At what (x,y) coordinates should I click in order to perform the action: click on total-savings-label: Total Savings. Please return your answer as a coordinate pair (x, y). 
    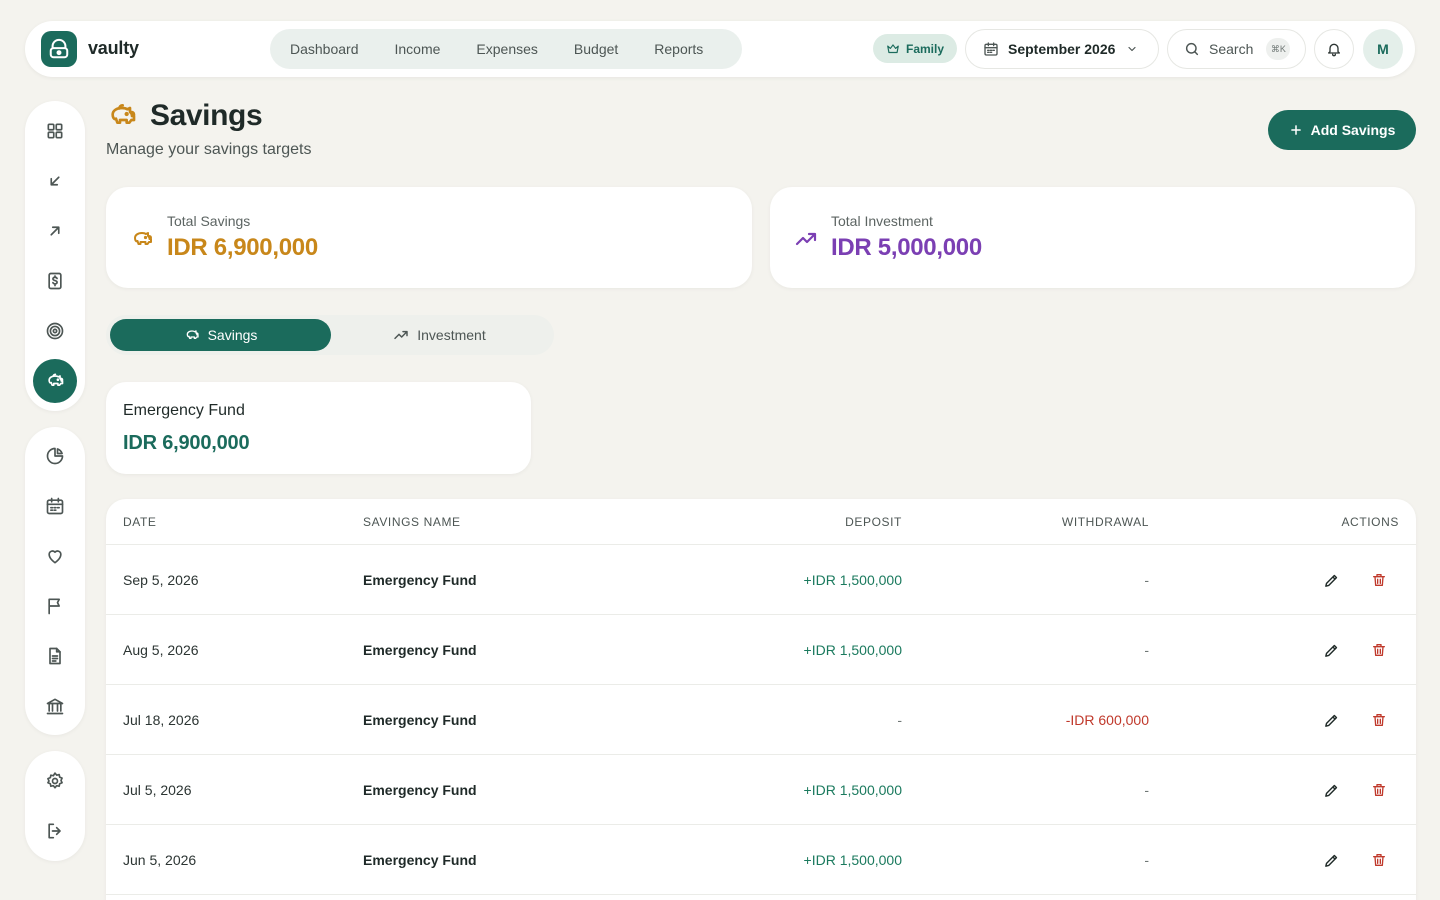
    Looking at the image, I should click on (209, 221).